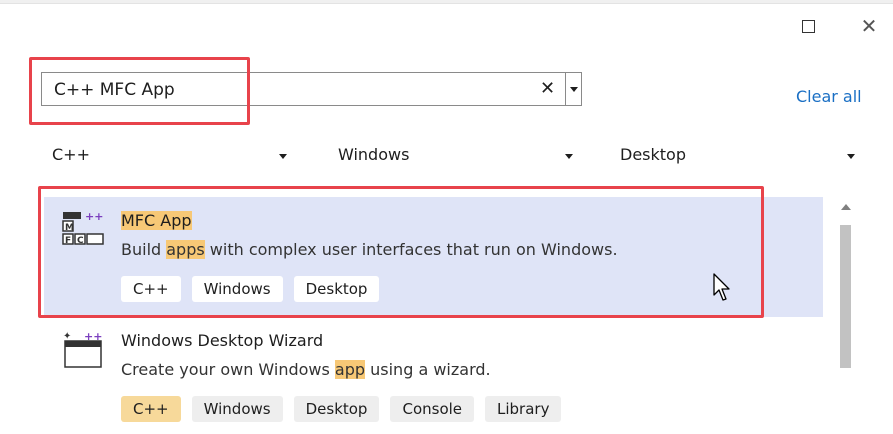 The image size is (893, 434). I want to click on template-list-scrollbar, so click(845, 315).